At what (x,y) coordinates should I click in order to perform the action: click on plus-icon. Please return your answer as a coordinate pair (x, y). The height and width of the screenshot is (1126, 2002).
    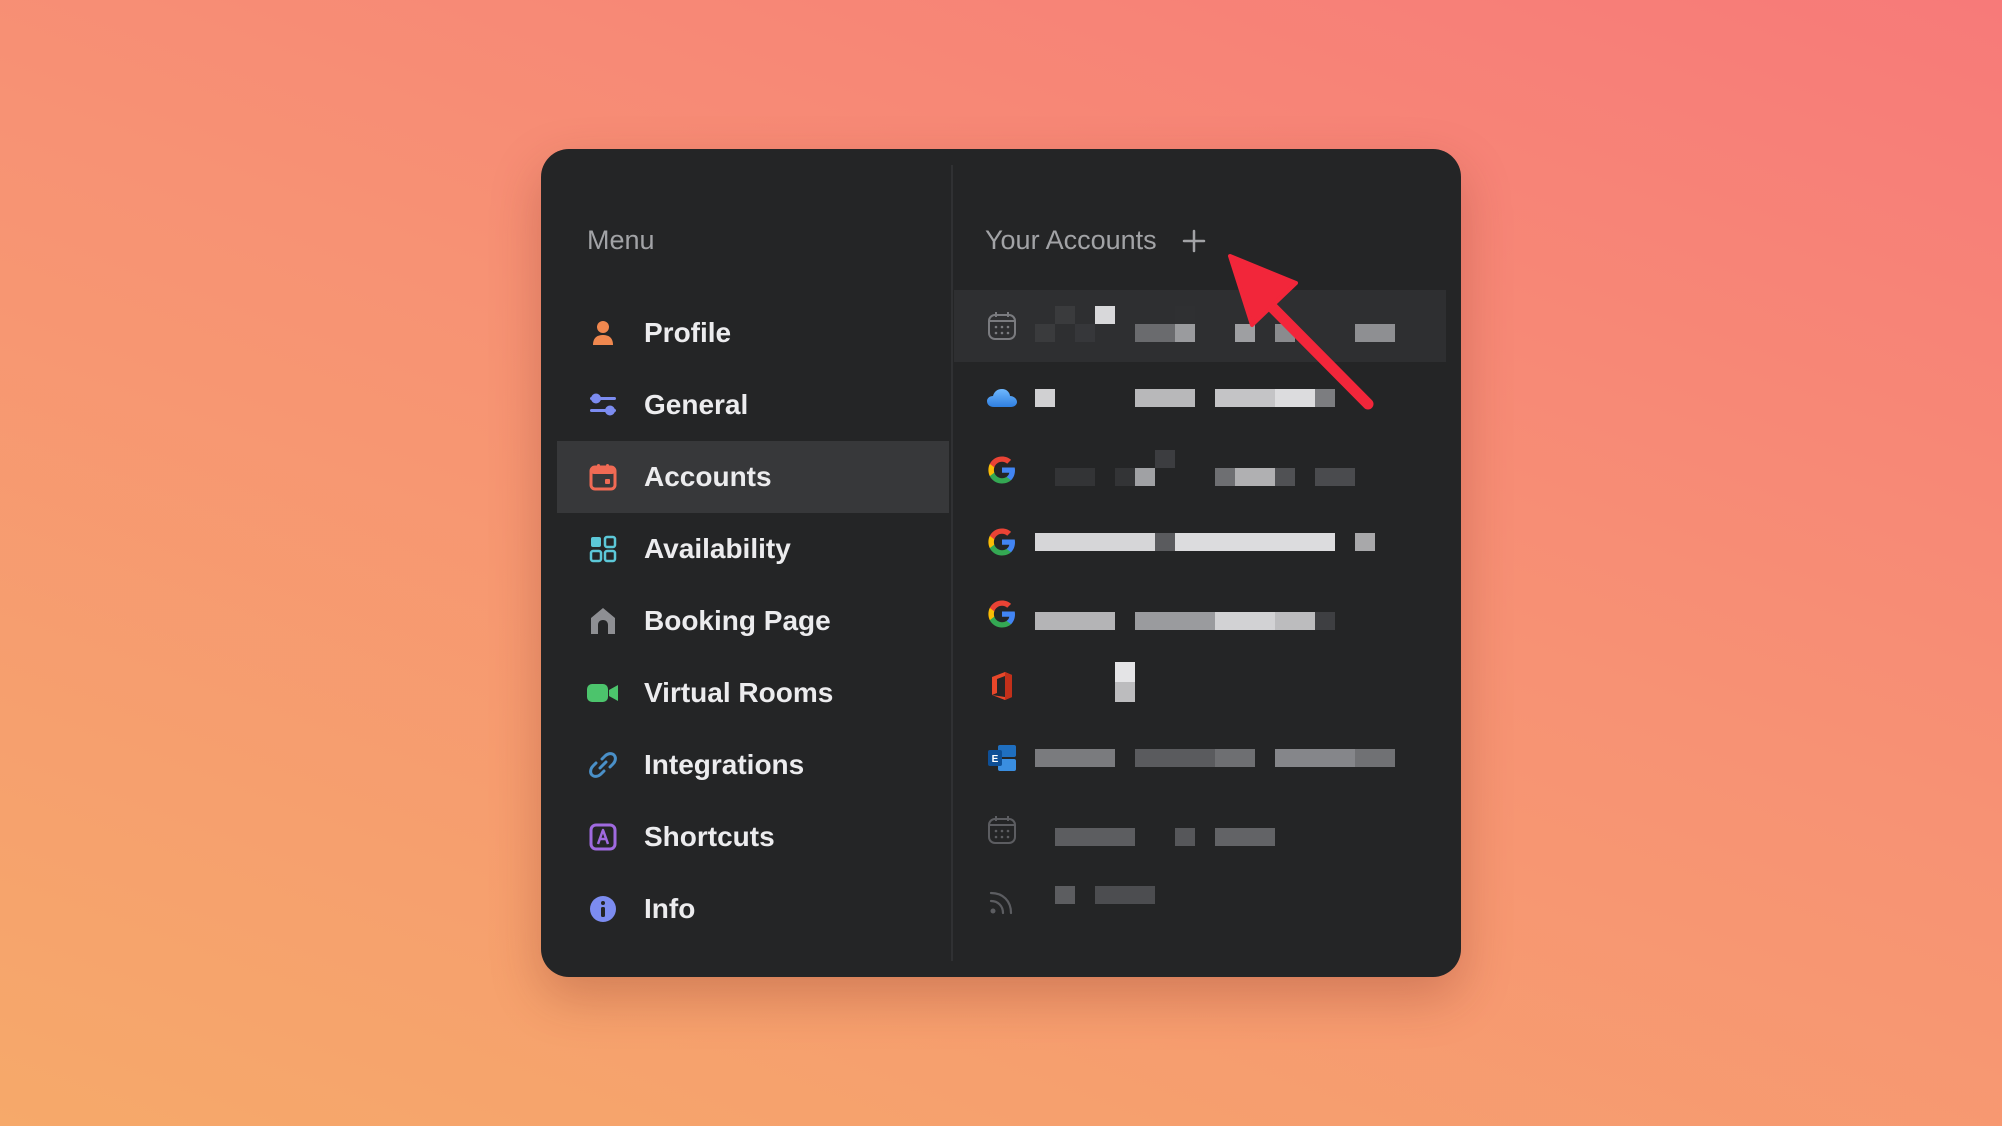
    Looking at the image, I should click on (1193, 240).